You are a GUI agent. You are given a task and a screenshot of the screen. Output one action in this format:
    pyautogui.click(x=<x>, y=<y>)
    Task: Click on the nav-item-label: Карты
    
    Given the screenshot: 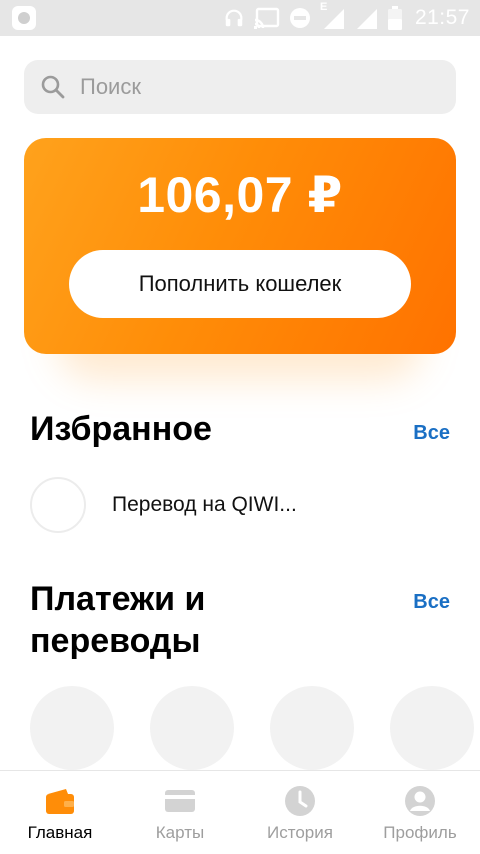 What is the action you would take?
    pyautogui.click(x=180, y=832)
    